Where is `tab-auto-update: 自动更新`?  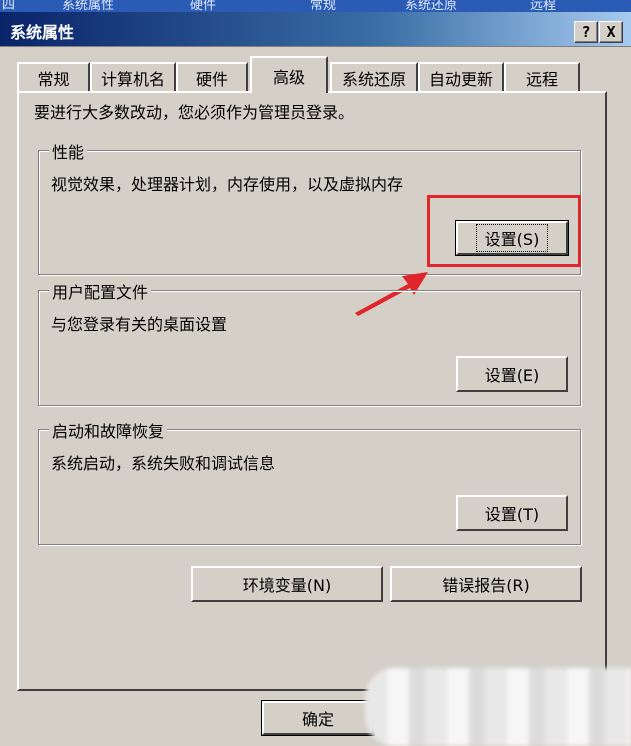 tab-auto-update: 自动更新 is located at coordinates (461, 76).